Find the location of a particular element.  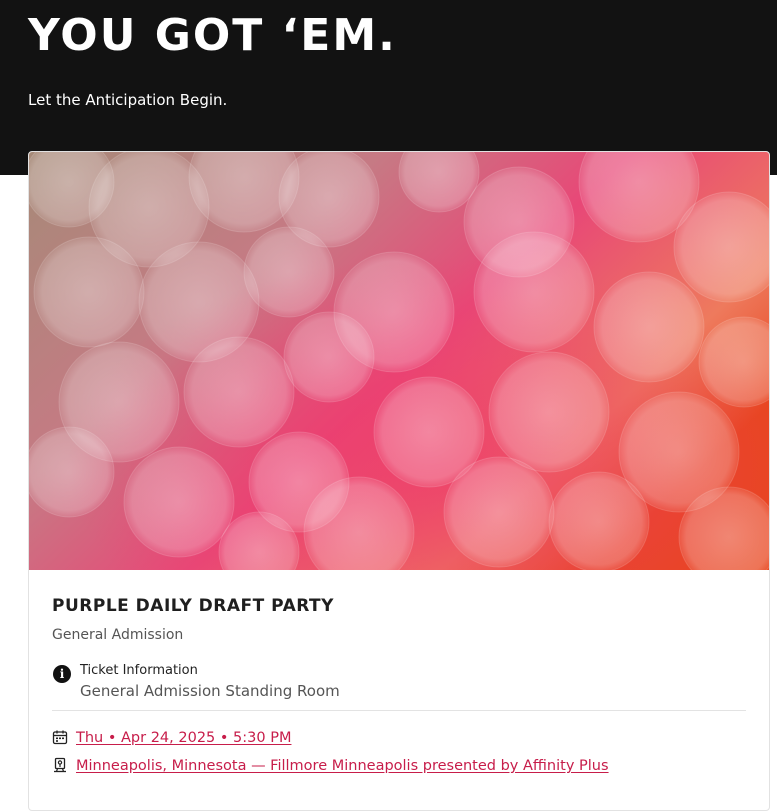

calendar-icon is located at coordinates (60, 737).